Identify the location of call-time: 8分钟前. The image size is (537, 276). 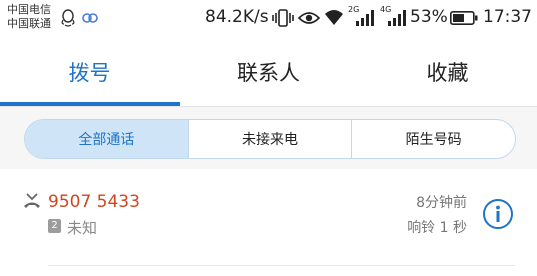
(441, 203).